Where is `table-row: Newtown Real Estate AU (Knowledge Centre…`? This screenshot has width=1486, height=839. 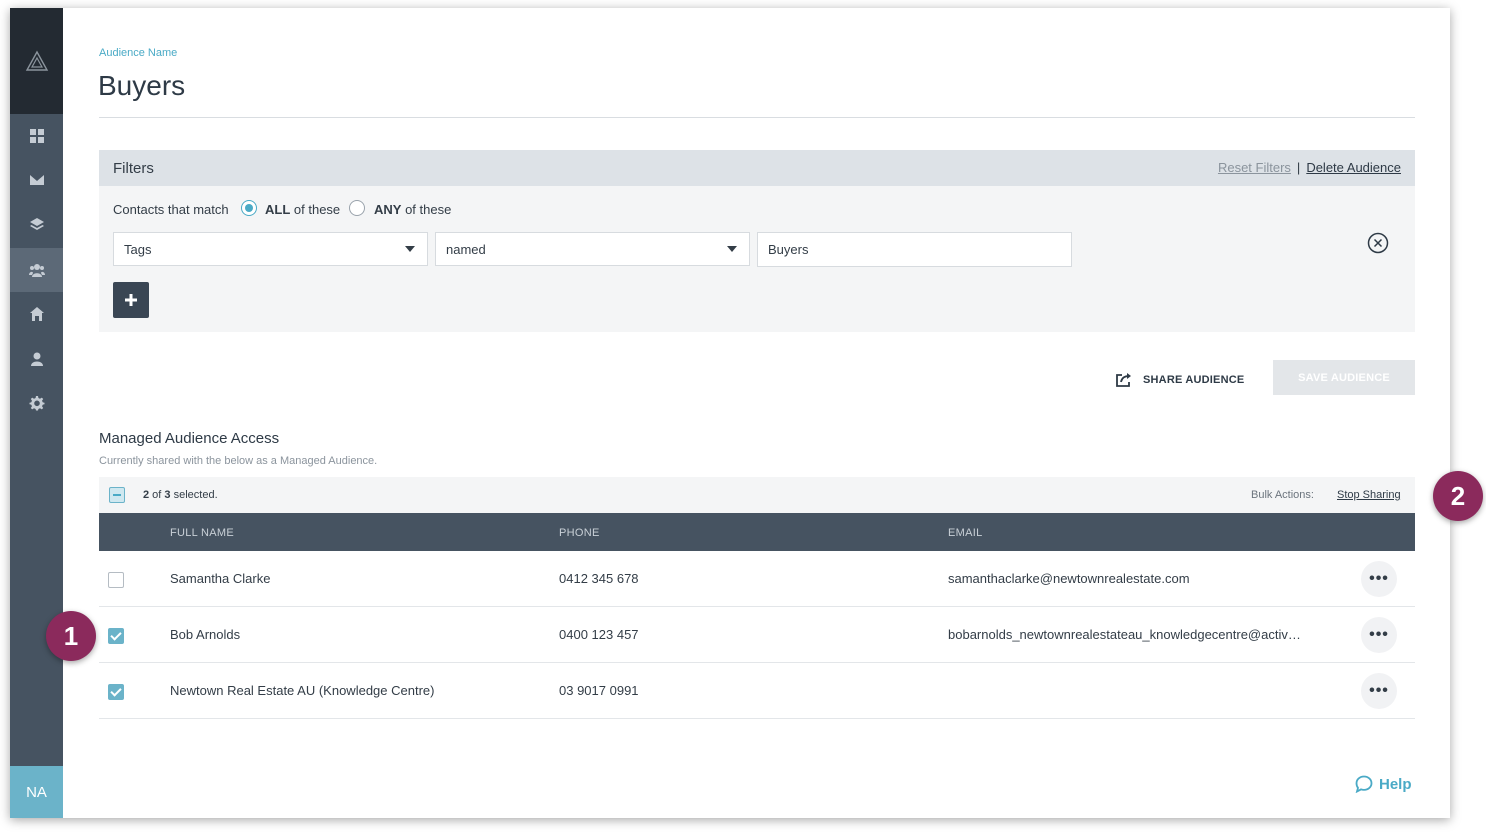
table-row: Newtown Real Estate AU (Knowledge Centre… is located at coordinates (757, 691).